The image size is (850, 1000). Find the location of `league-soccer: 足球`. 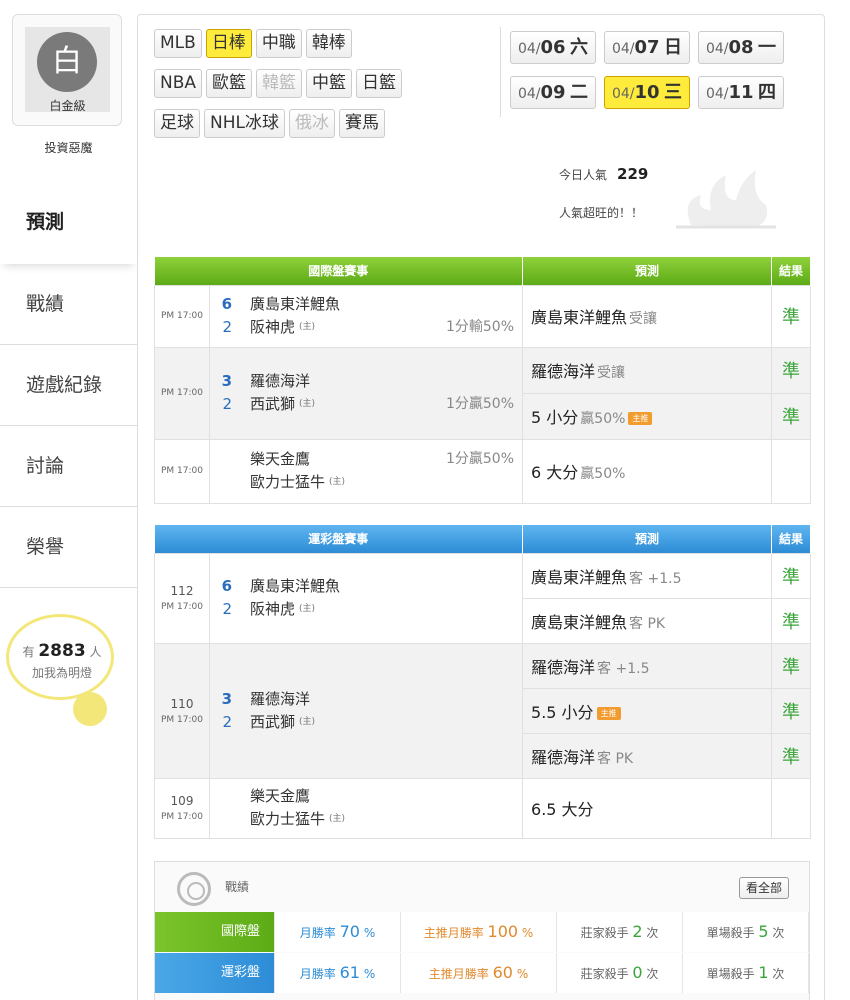

league-soccer: 足球 is located at coordinates (177, 123).